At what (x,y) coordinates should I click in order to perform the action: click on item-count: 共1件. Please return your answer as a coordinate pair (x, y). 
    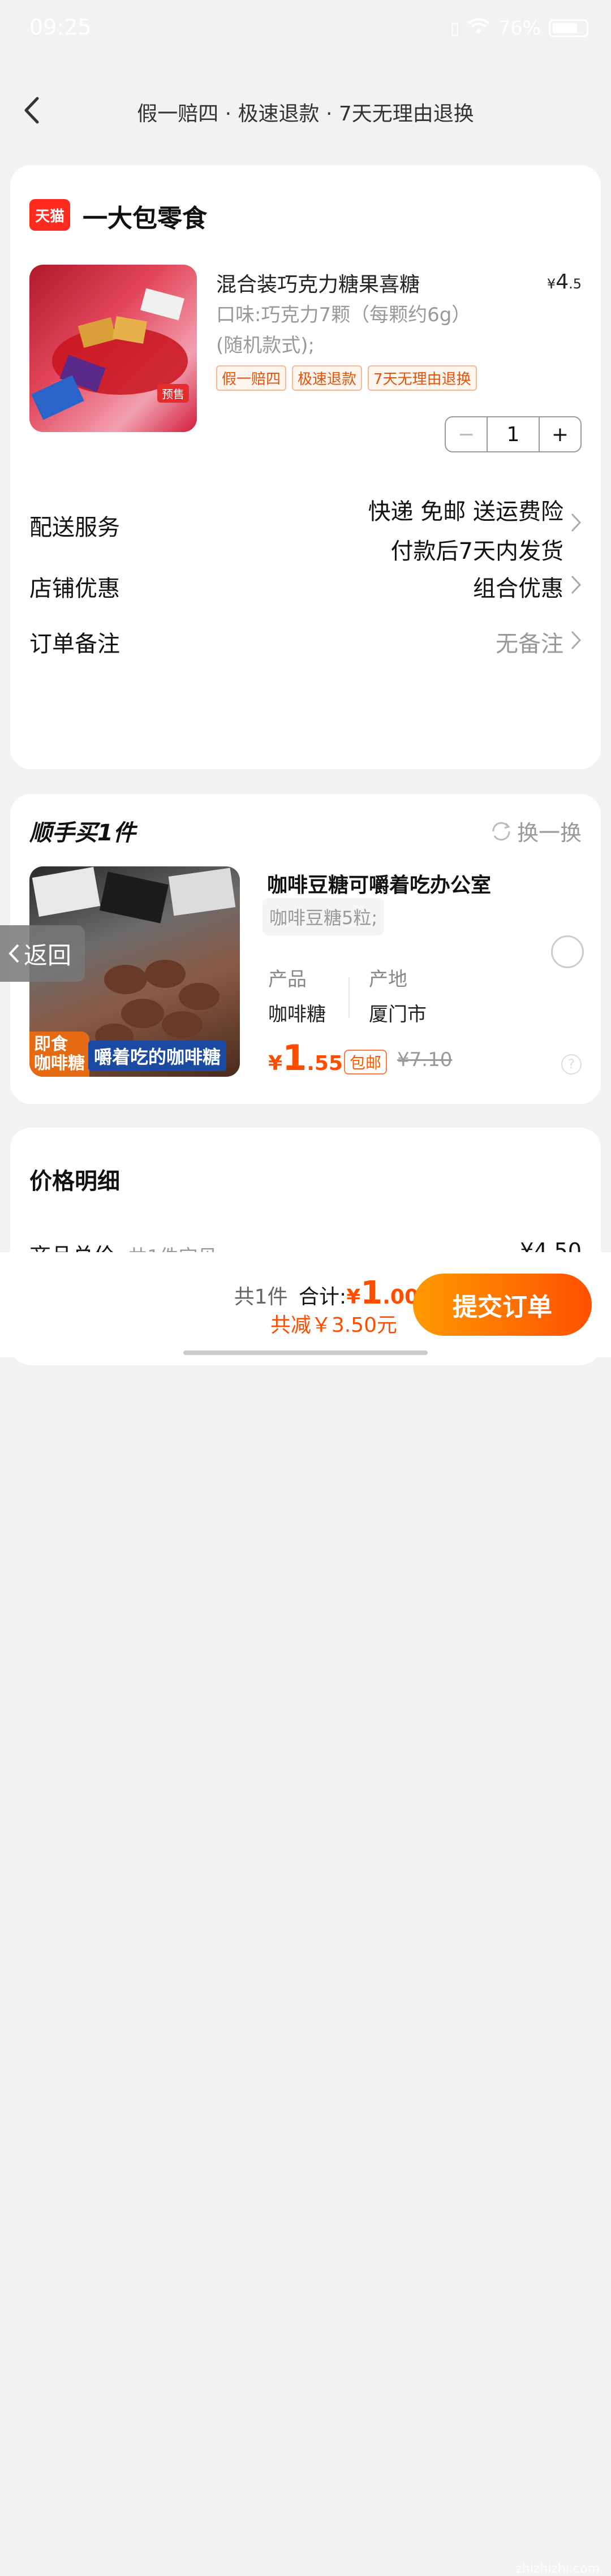
    Looking at the image, I should click on (261, 1297).